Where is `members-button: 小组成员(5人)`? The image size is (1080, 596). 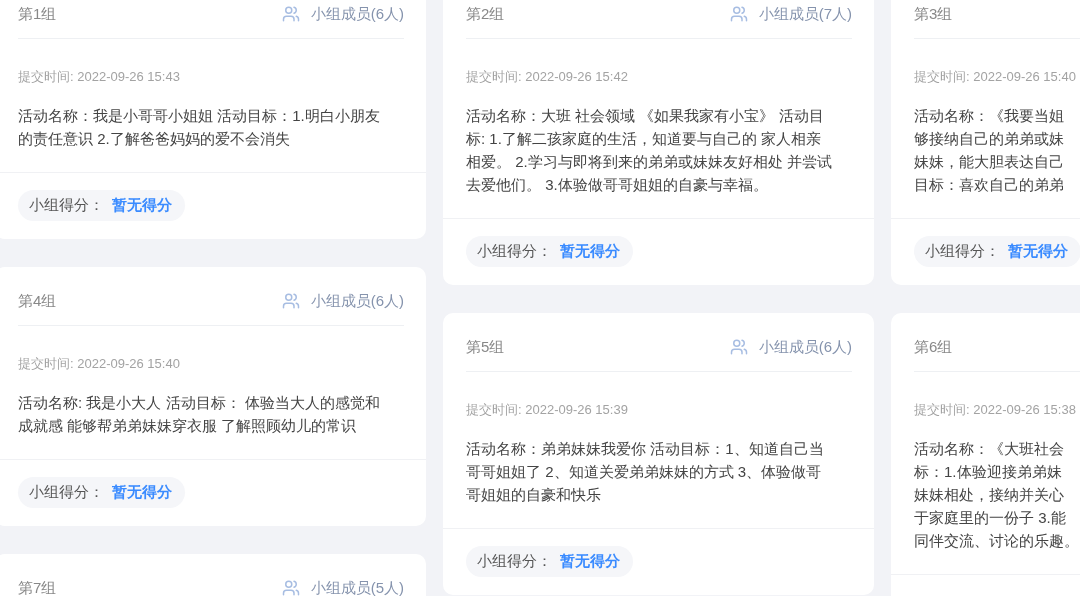
members-button: 小组成员(5人) is located at coordinates (342, 587).